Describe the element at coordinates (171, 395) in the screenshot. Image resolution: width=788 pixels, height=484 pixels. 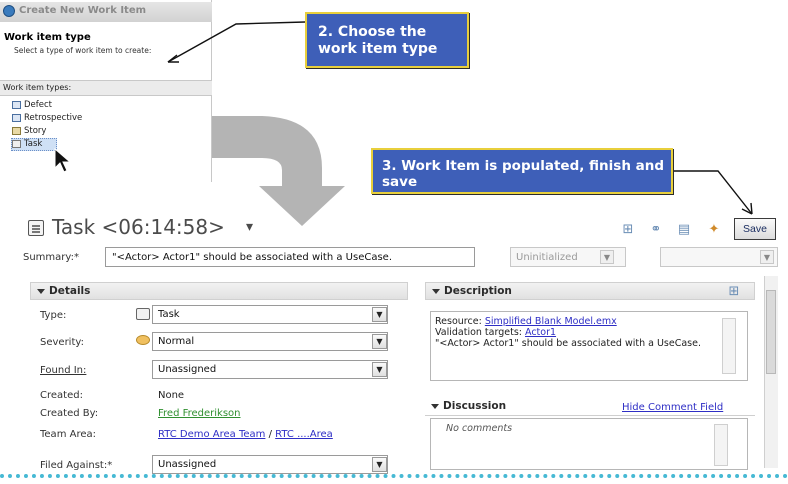
I see `created-value: None` at that location.